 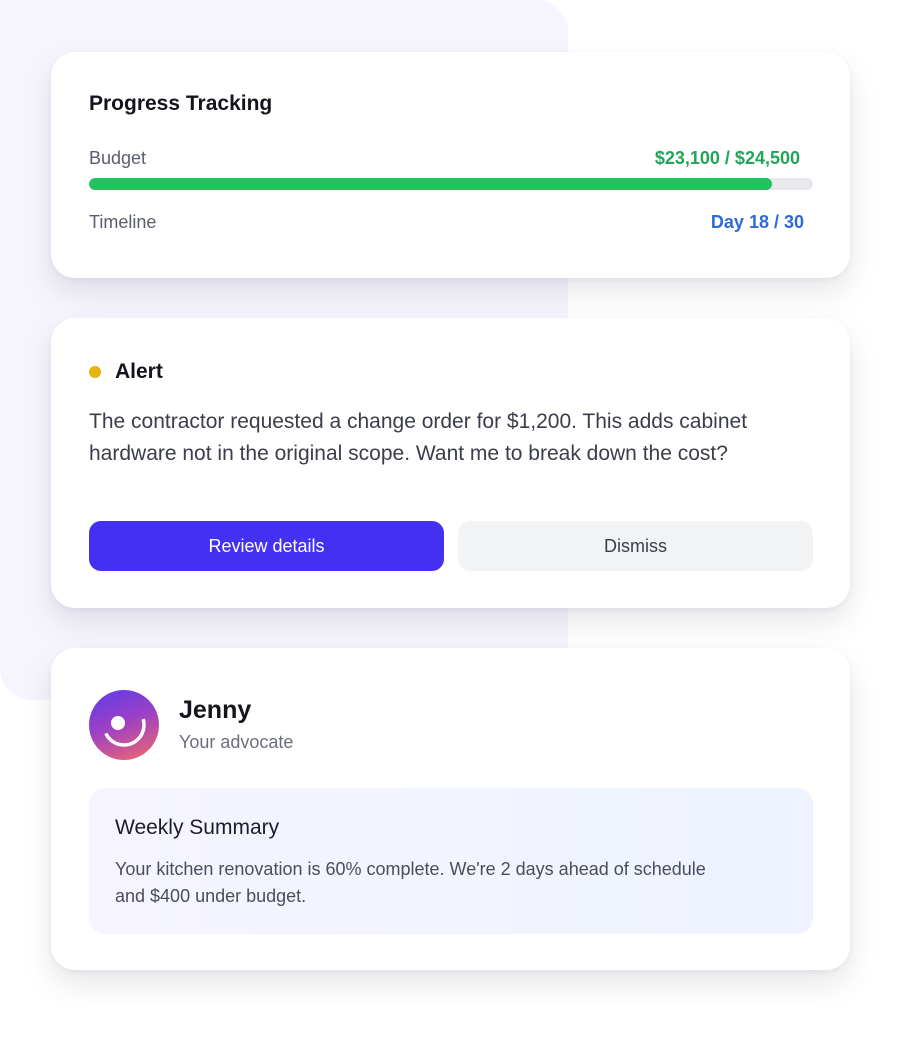 I want to click on alert-title: Alert, so click(x=139, y=371).